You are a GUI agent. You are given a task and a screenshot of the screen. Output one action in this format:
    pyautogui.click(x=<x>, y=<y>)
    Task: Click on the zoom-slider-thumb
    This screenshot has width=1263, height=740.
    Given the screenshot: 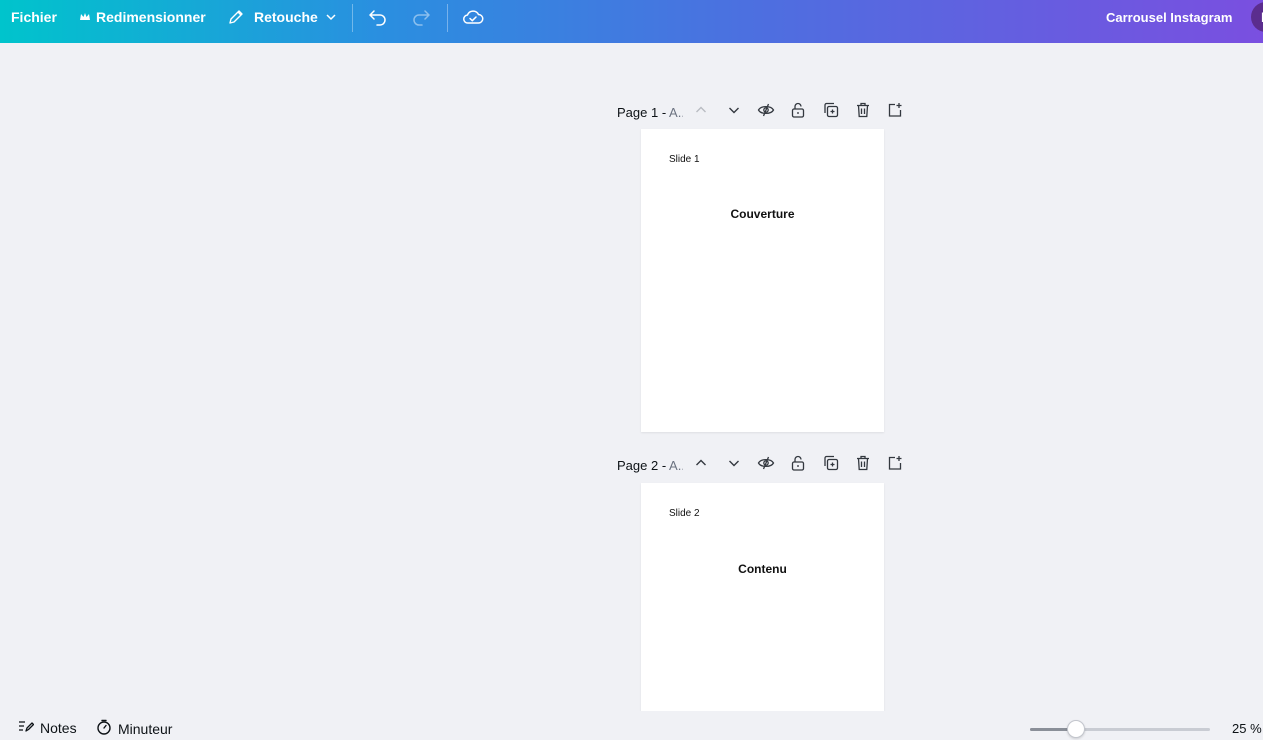 What is the action you would take?
    pyautogui.click(x=1076, y=729)
    